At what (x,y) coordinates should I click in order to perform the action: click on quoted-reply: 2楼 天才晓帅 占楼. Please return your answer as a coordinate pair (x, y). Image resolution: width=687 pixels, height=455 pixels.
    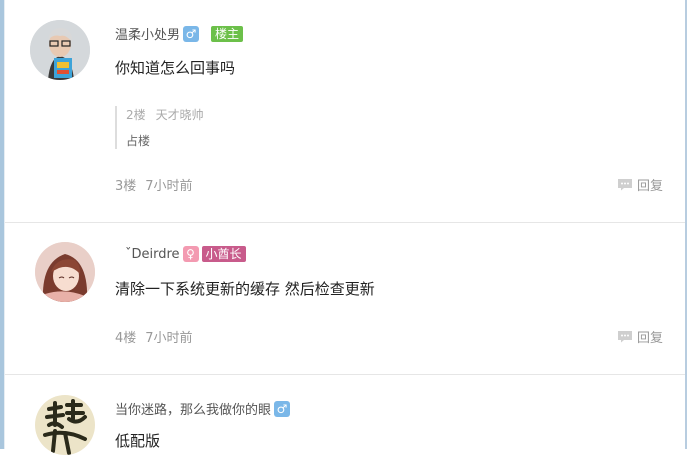
    Looking at the image, I should click on (400, 127).